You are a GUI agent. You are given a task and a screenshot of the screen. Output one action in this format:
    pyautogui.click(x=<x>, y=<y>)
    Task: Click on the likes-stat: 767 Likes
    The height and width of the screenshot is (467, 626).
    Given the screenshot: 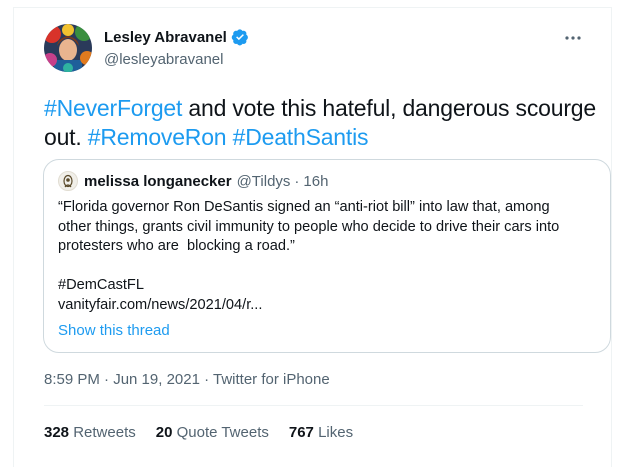 What is the action you would take?
    pyautogui.click(x=321, y=432)
    